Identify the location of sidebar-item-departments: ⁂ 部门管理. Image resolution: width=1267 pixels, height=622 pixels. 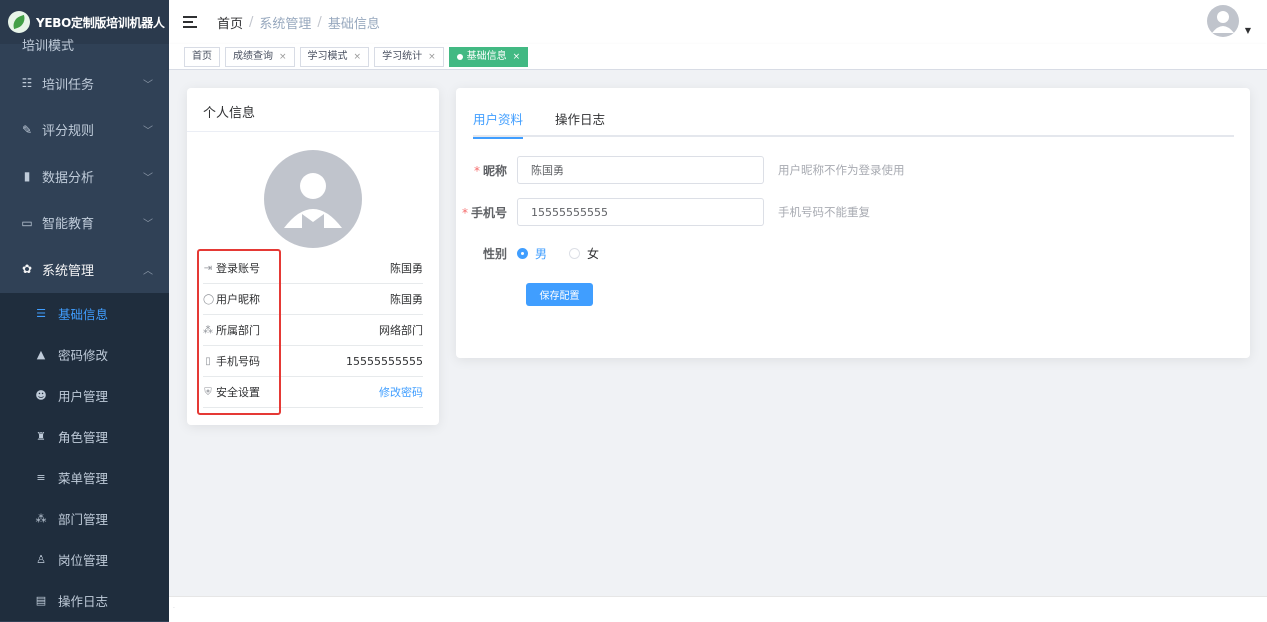
(84, 518).